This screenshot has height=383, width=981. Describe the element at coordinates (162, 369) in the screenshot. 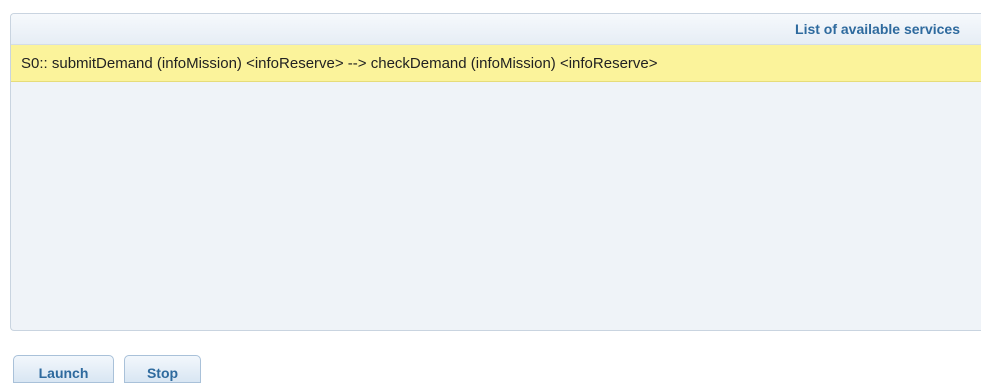

I see `stop-button: Stop` at that location.